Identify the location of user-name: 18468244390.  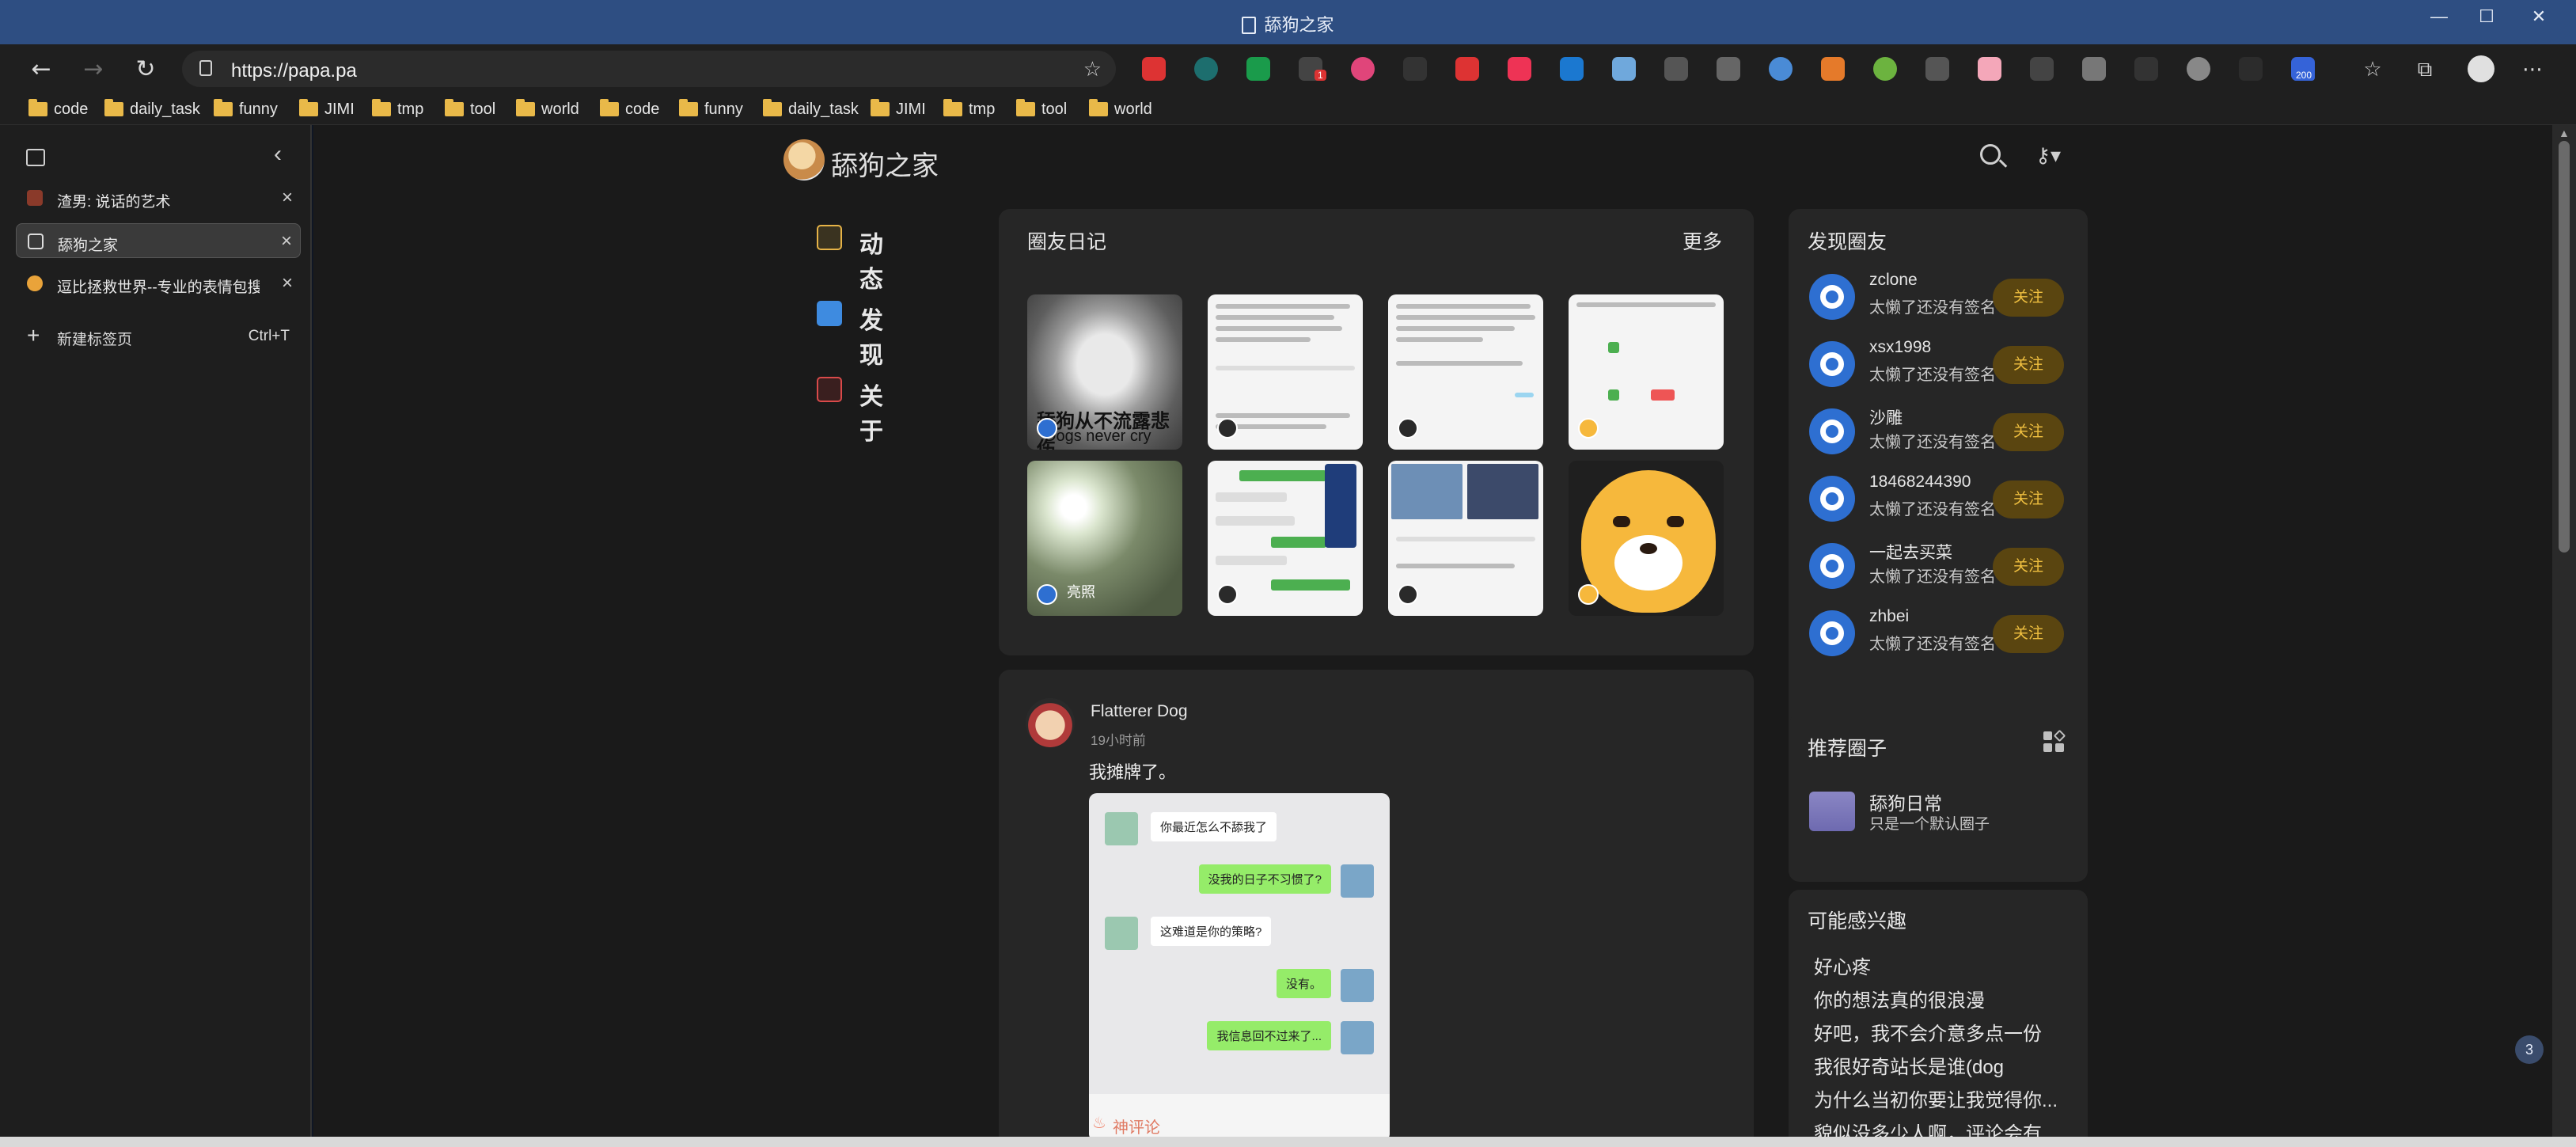
(1920, 483).